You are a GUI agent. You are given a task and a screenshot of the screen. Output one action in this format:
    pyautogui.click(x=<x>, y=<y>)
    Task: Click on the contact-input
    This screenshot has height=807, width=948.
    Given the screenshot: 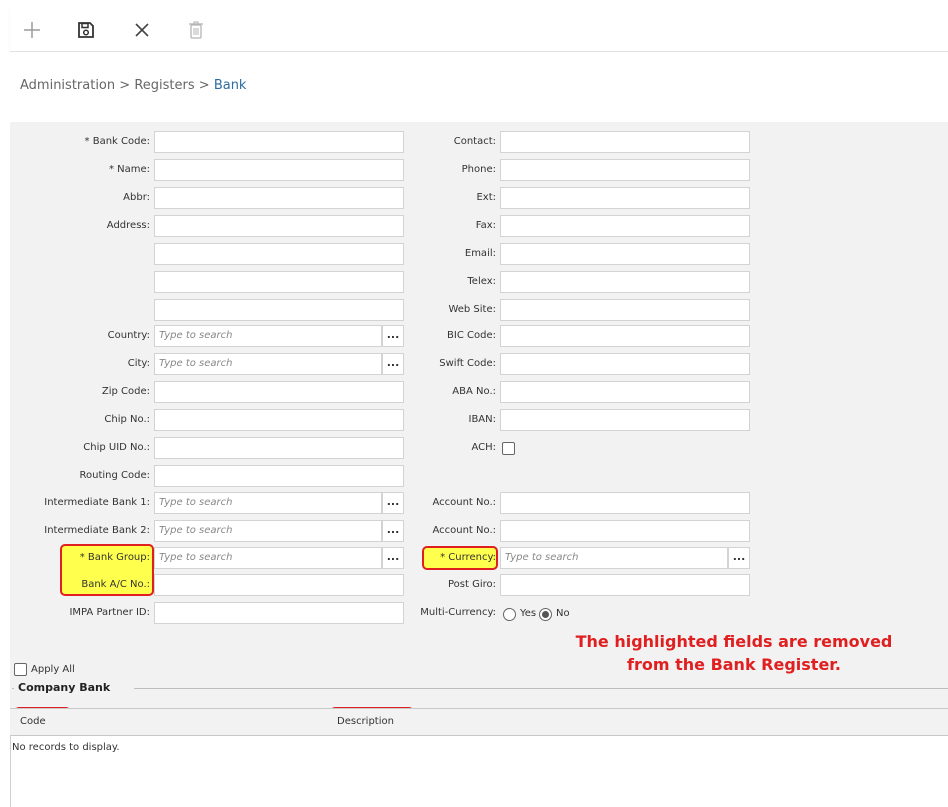 What is the action you would take?
    pyautogui.click(x=625, y=142)
    